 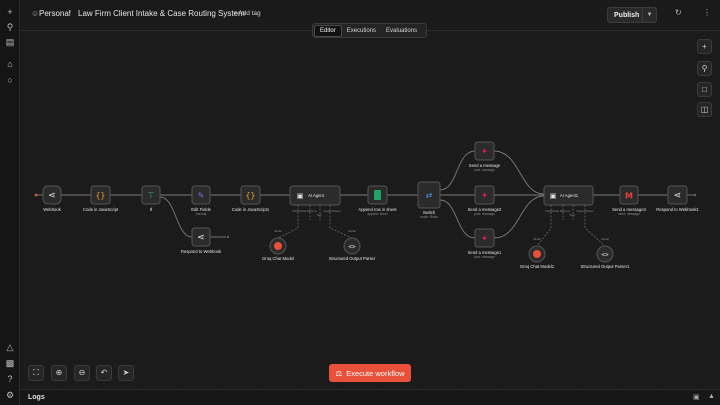 What do you see at coordinates (704, 68) in the screenshot?
I see `search-icon: ⚲` at bounding box center [704, 68].